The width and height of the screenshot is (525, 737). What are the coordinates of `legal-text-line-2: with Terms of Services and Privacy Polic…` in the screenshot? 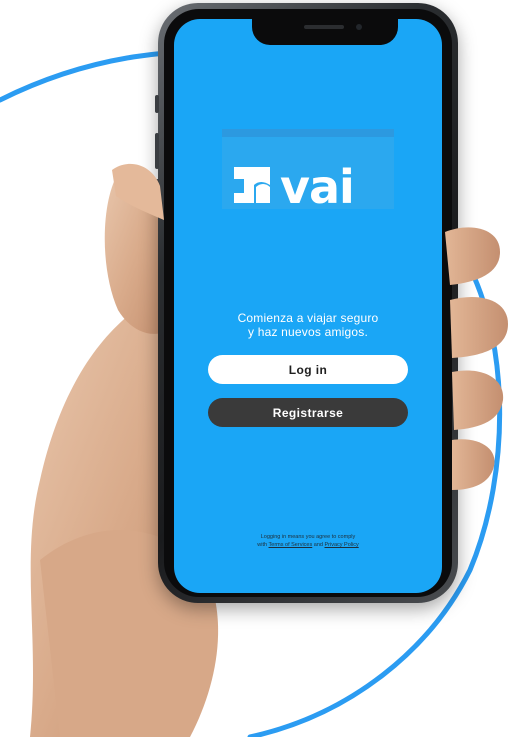 It's located at (308, 545).